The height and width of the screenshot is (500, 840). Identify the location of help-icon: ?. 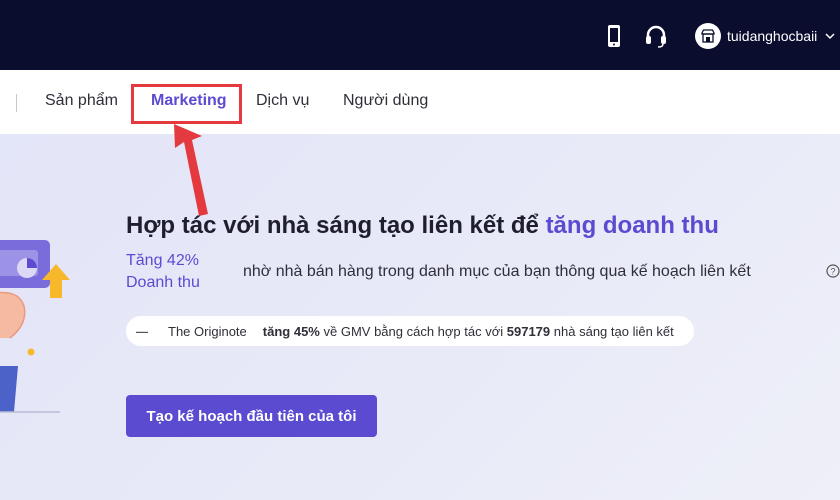
(833, 271).